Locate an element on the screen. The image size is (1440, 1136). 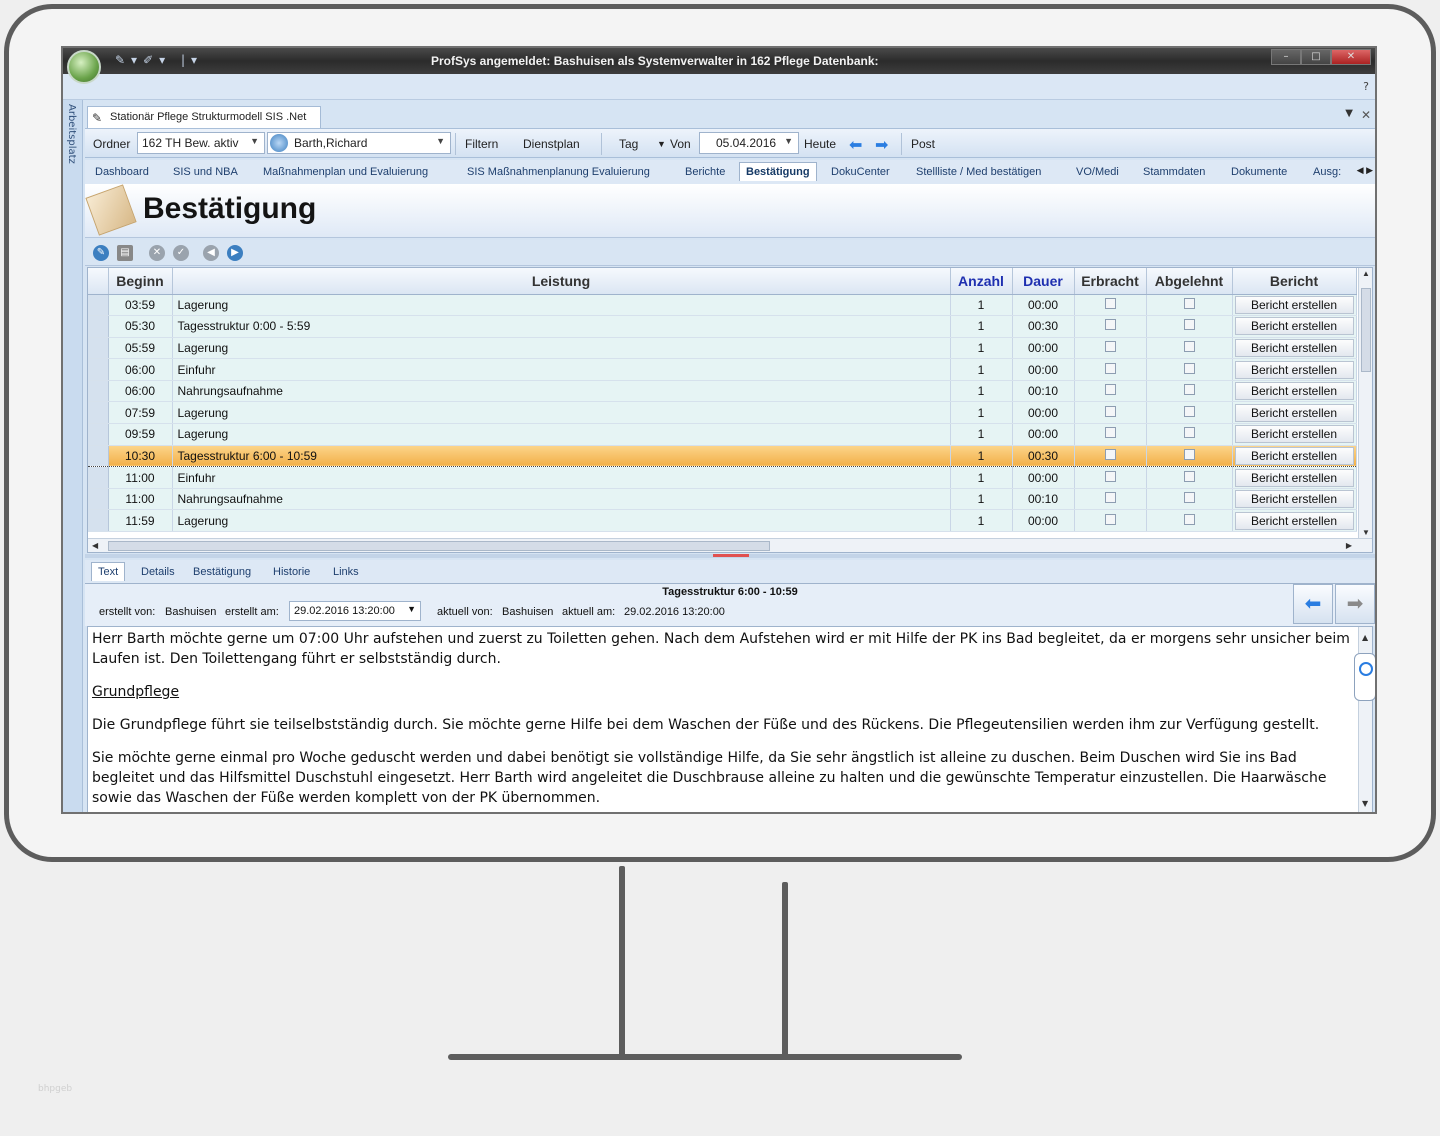
tag-button: Tag is located at coordinates (628, 144).